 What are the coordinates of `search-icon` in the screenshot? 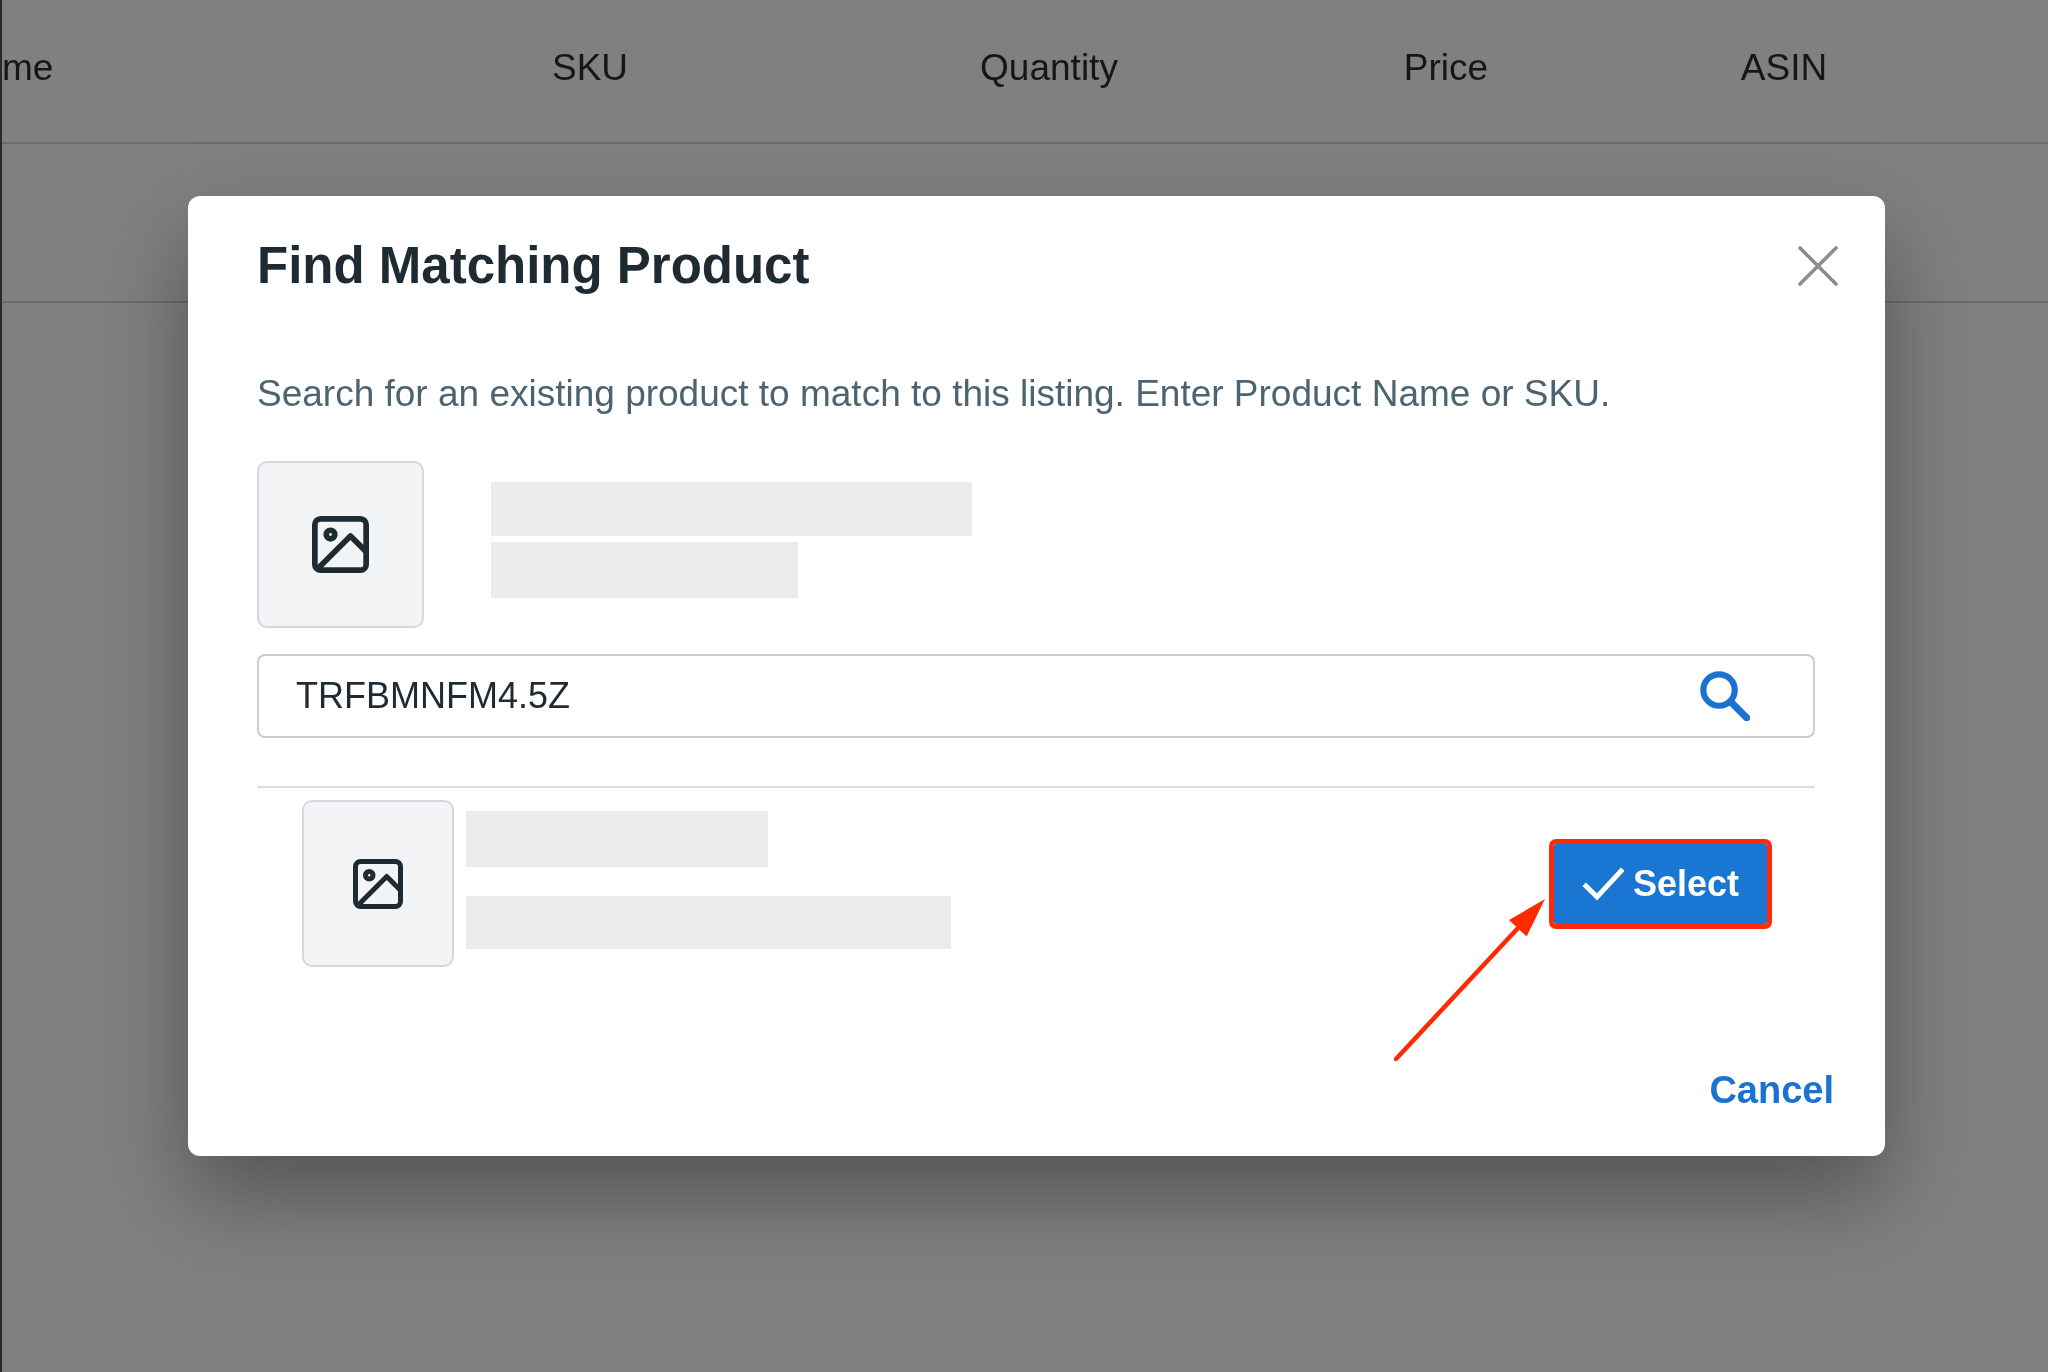 It's located at (1725, 696).